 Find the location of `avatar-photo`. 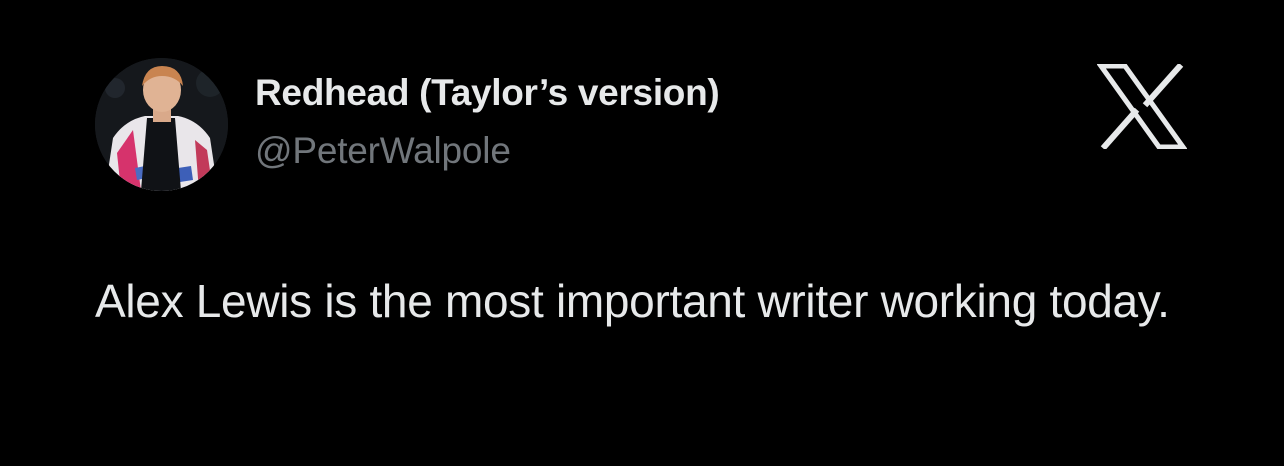

avatar-photo is located at coordinates (161, 124).